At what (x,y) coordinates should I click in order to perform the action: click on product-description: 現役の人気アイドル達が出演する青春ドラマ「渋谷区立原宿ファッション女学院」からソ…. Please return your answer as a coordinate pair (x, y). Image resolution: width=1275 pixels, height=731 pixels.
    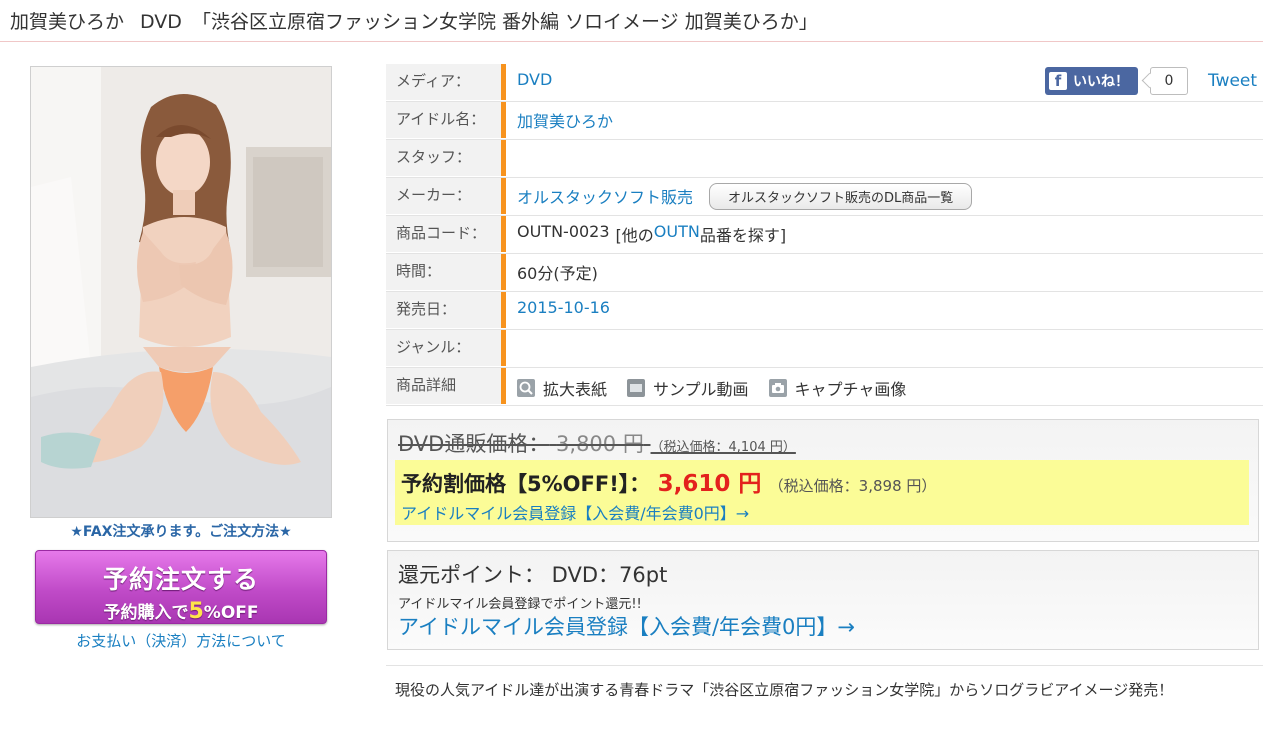
    Looking at the image, I should click on (784, 690).